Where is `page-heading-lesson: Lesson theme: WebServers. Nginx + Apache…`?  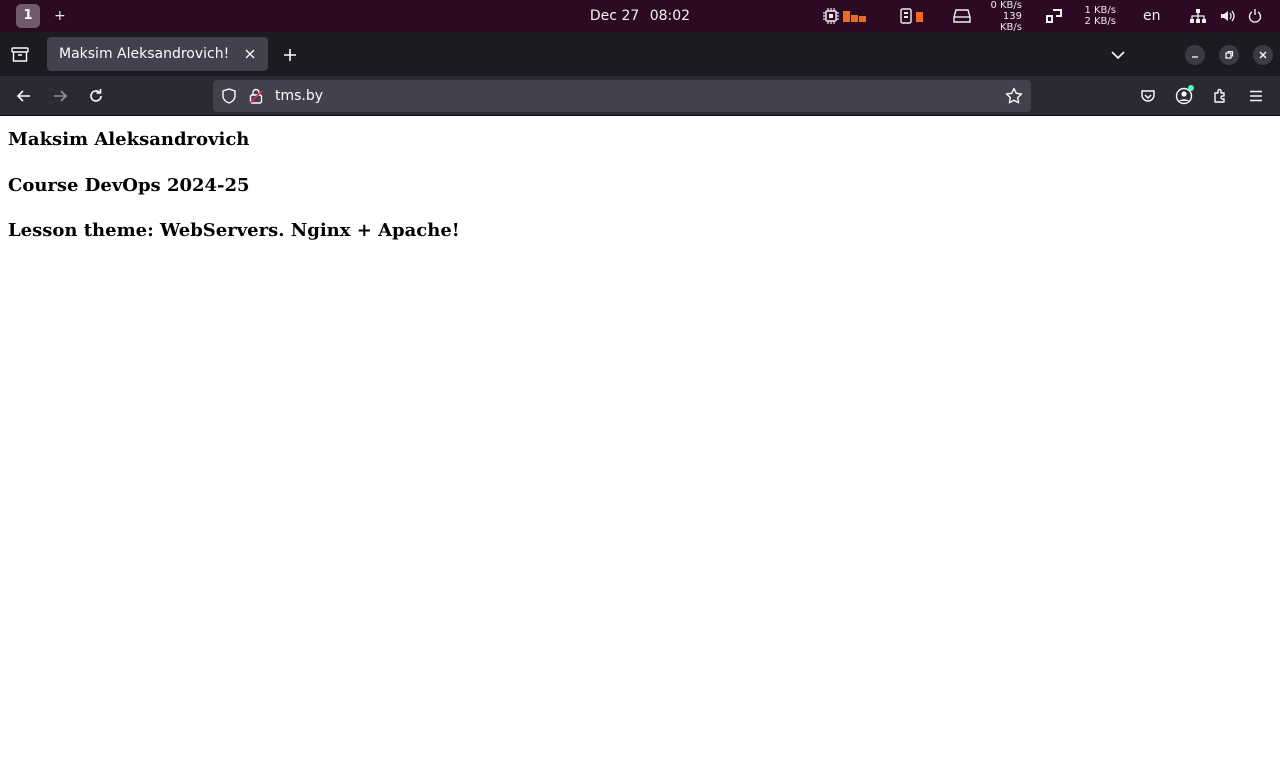
page-heading-lesson: Lesson theme: WebServers. Nginx + Apache… is located at coordinates (234, 230).